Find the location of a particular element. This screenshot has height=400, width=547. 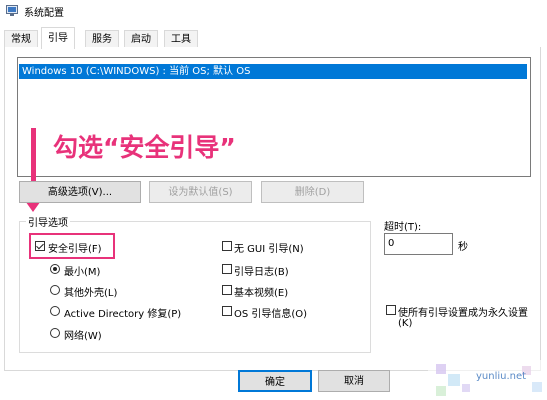

tab-startup: 启动 is located at coordinates (141, 39).